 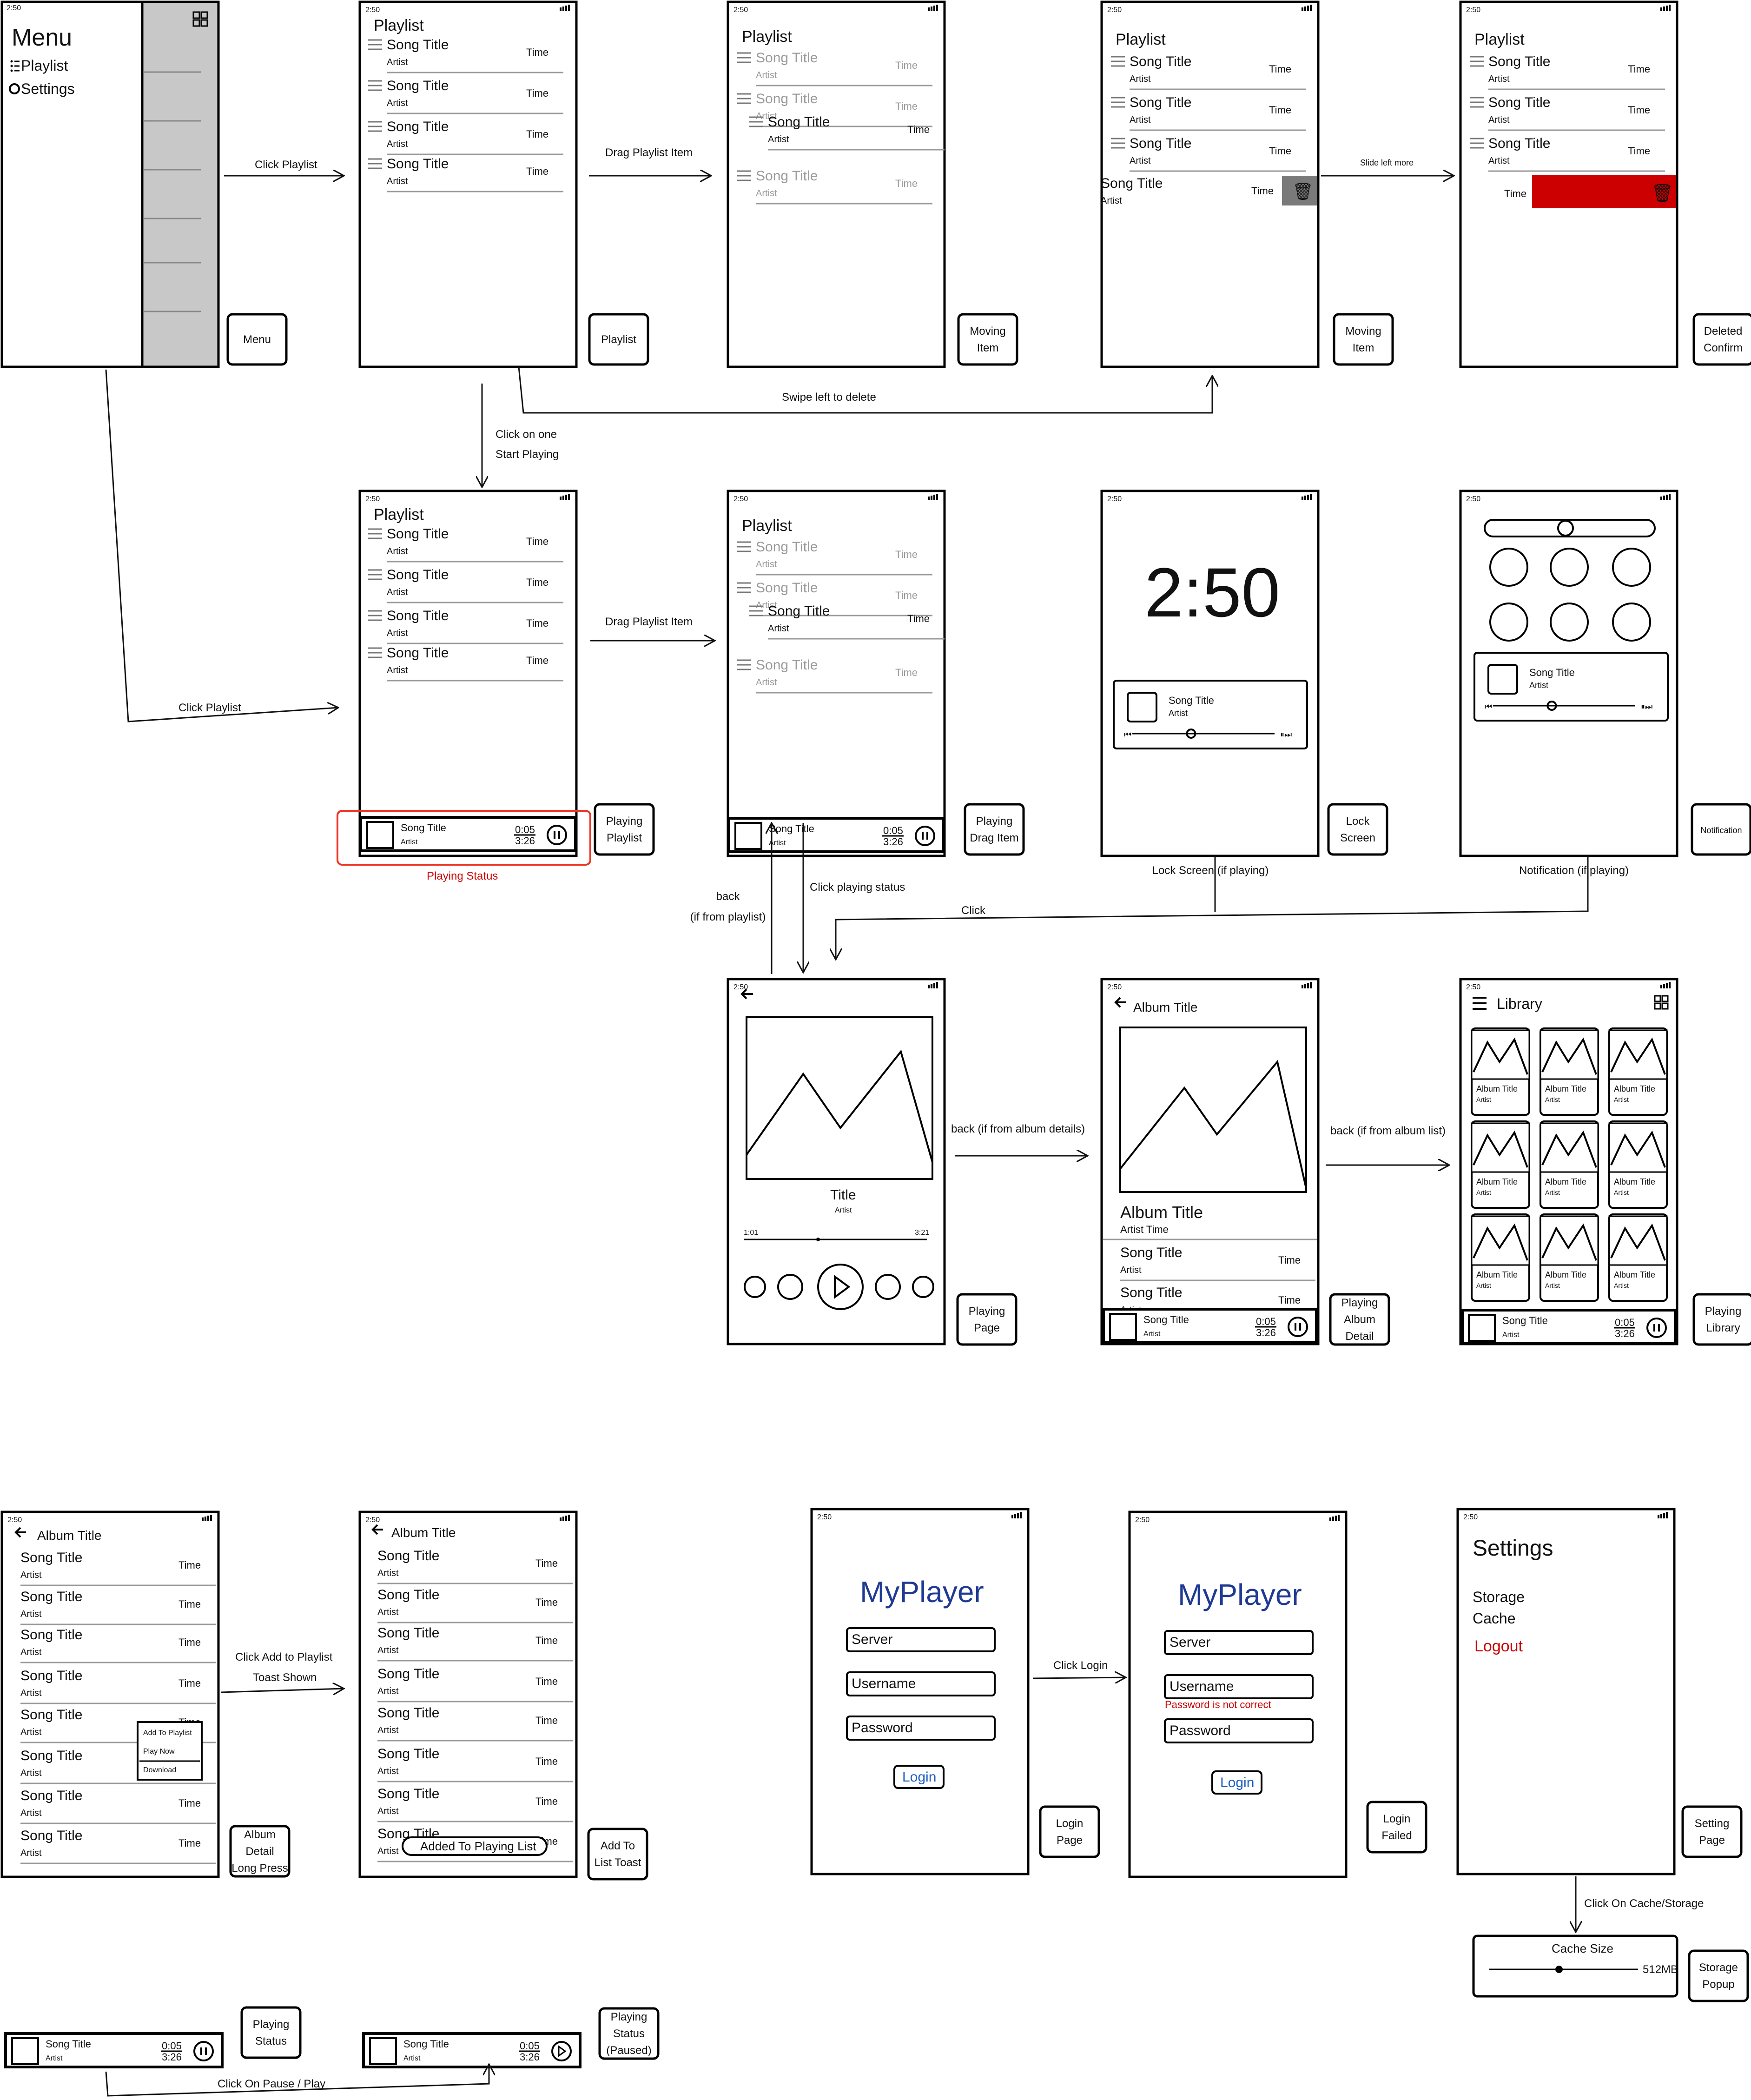 I want to click on screen-label-text: Deleted, so click(x=1723, y=331).